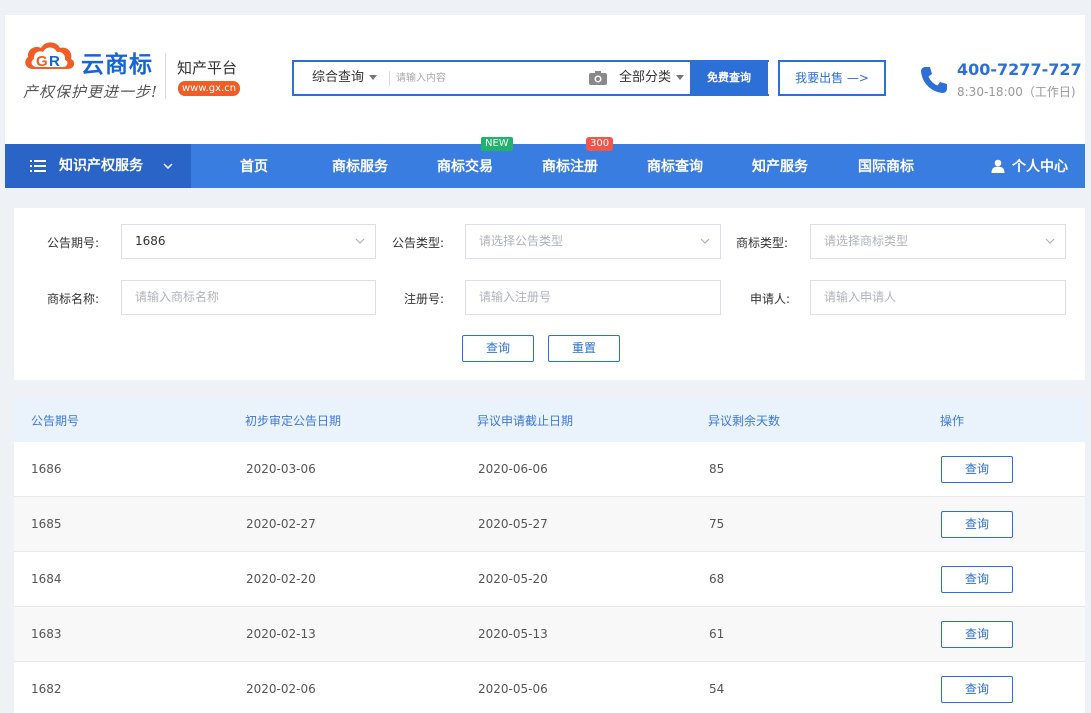 The width and height of the screenshot is (1091, 713). Describe the element at coordinates (513, 634) in the screenshot. I see `cell-deadline: 2020-05-13` at that location.